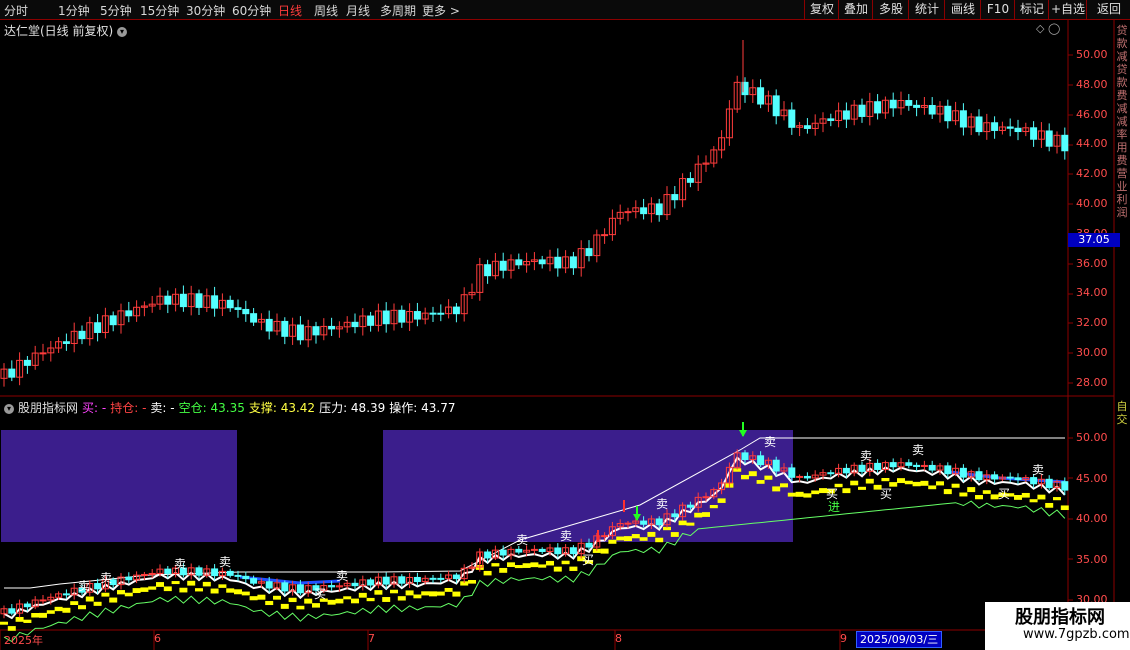  Describe the element at coordinates (1108, 9) in the screenshot. I see `toolbar-button-8: 返回` at that location.